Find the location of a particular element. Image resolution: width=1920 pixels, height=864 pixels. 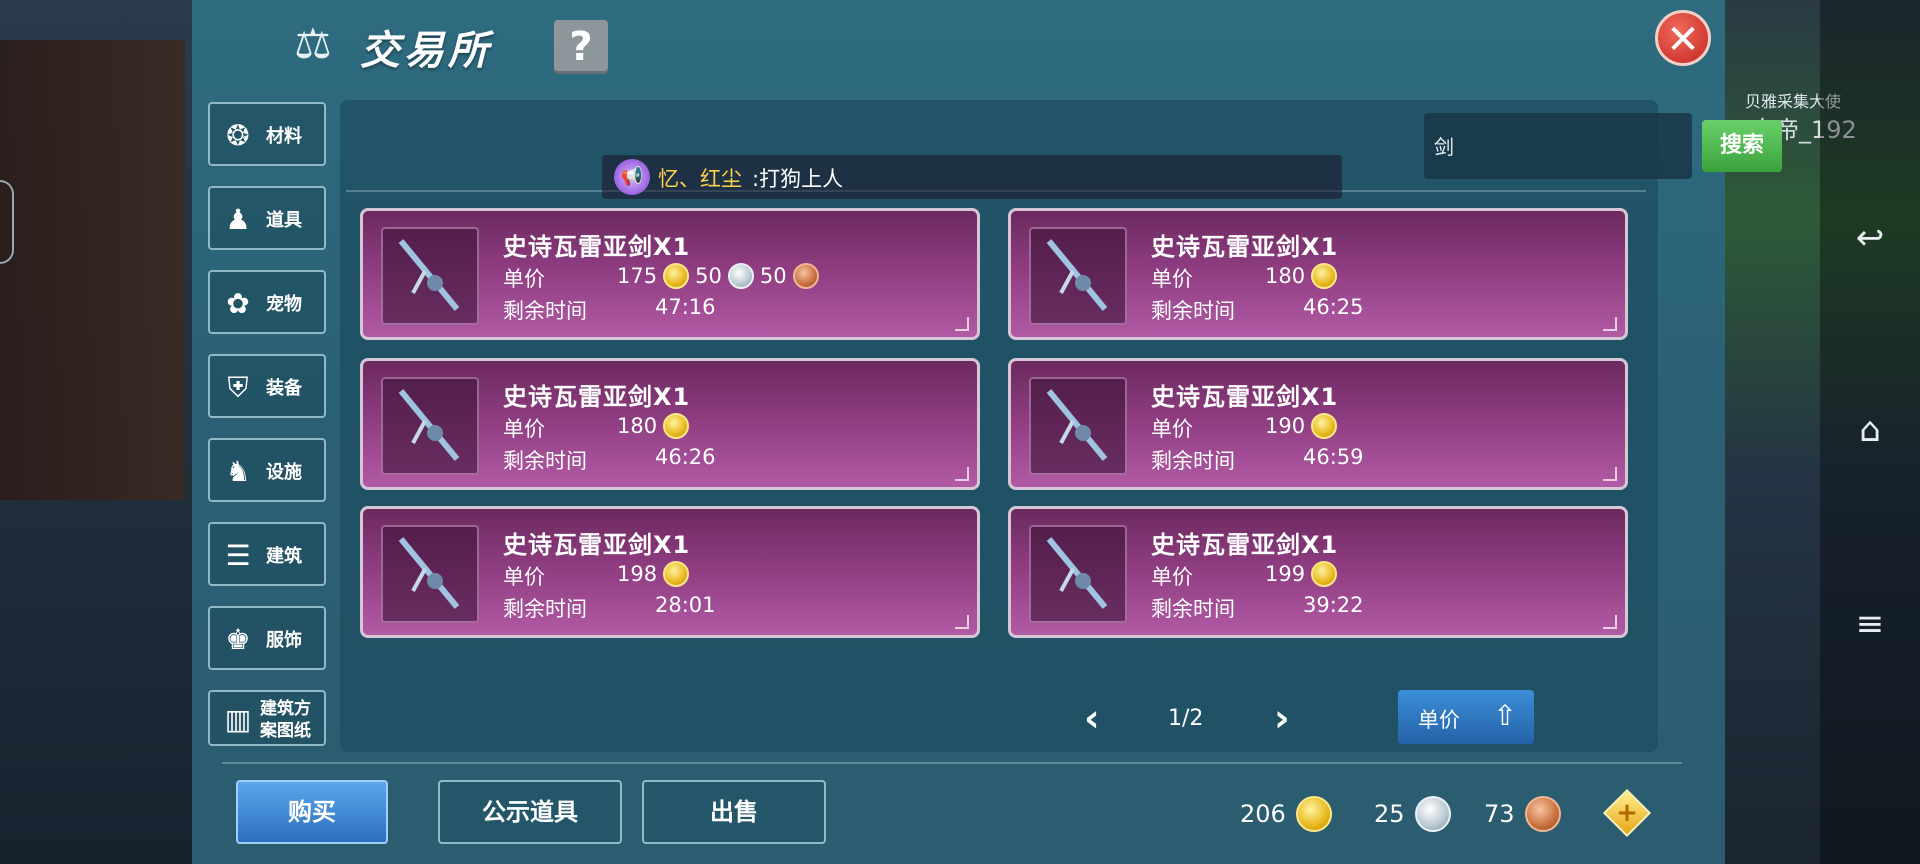

listing-card: 史诗瓦雷亚剑X1 单价 198 剩余时间 28:01 is located at coordinates (670, 572).